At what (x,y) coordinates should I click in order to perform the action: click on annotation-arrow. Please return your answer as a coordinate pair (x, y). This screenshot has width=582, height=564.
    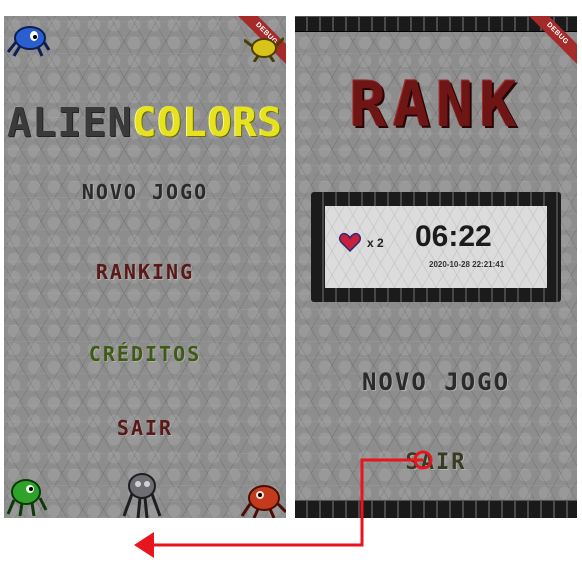
    Looking at the image, I should click on (283, 504).